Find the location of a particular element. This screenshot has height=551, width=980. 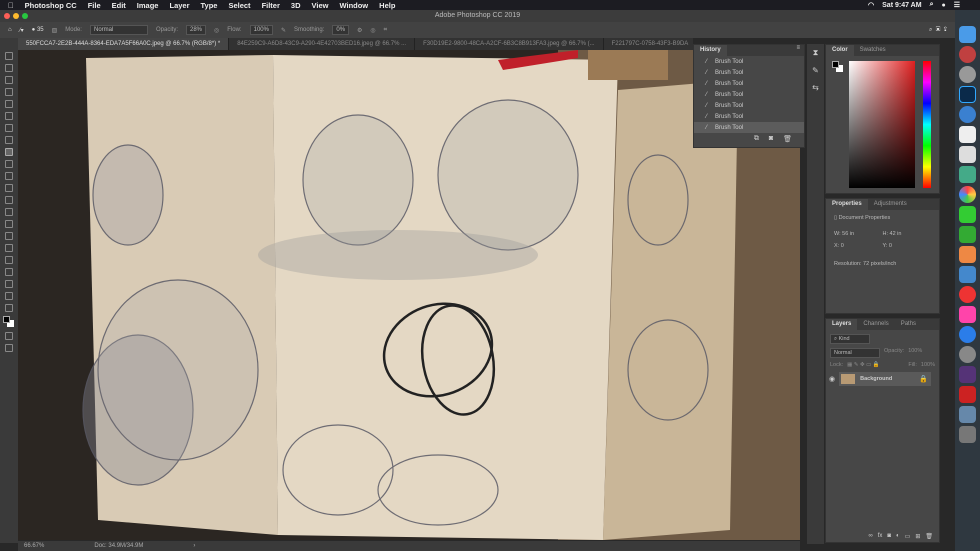

spotlight-icon: ⌕ is located at coordinates (932, 5).